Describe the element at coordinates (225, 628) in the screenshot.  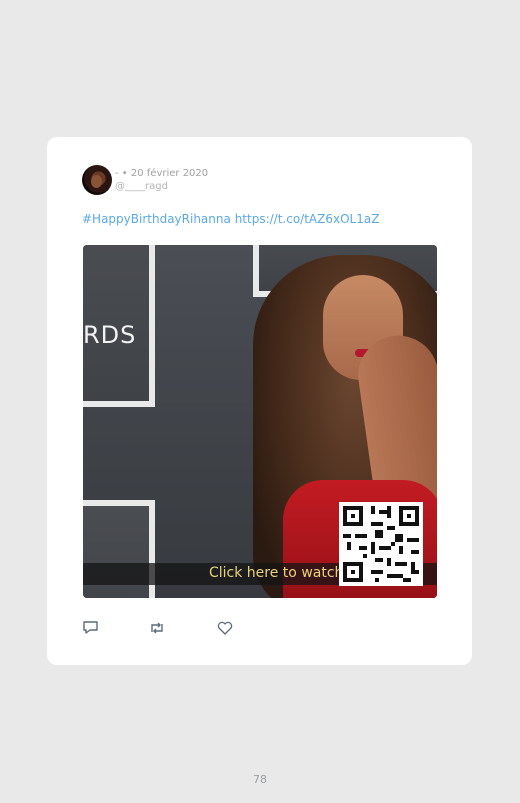
I see `like-icon` at that location.